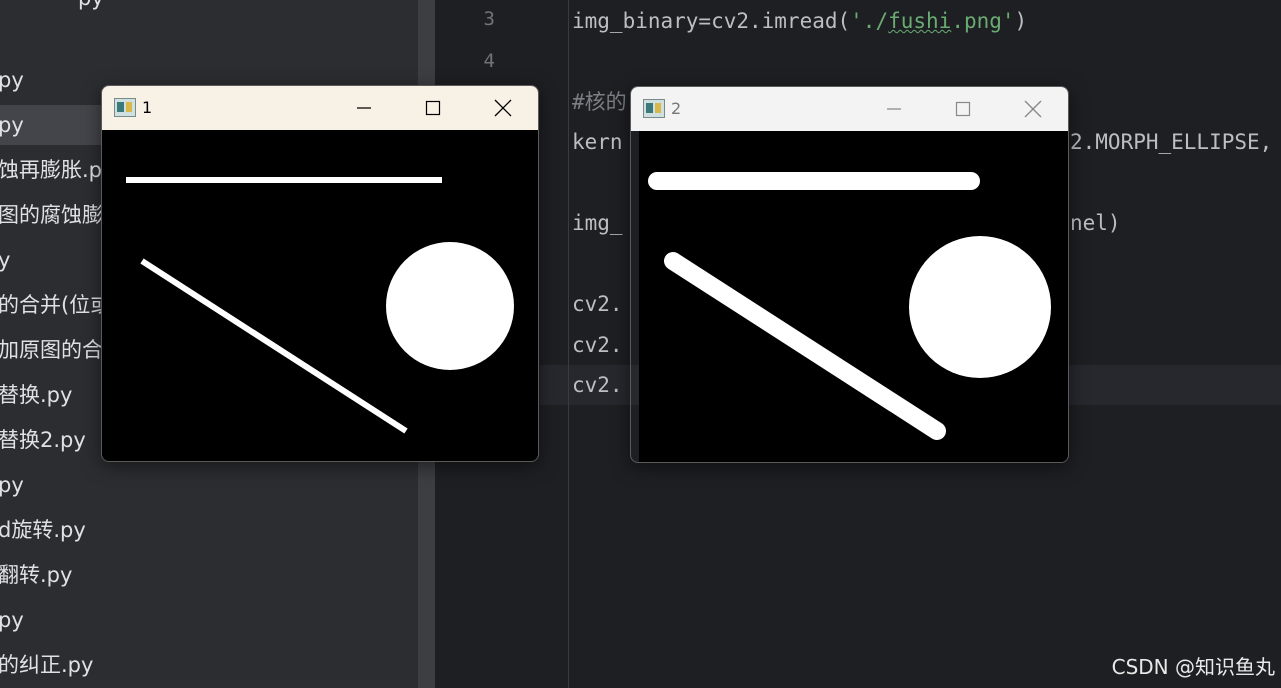 This screenshot has height=688, width=1281. Describe the element at coordinates (1021, 21) in the screenshot. I see `code-token: )` at that location.